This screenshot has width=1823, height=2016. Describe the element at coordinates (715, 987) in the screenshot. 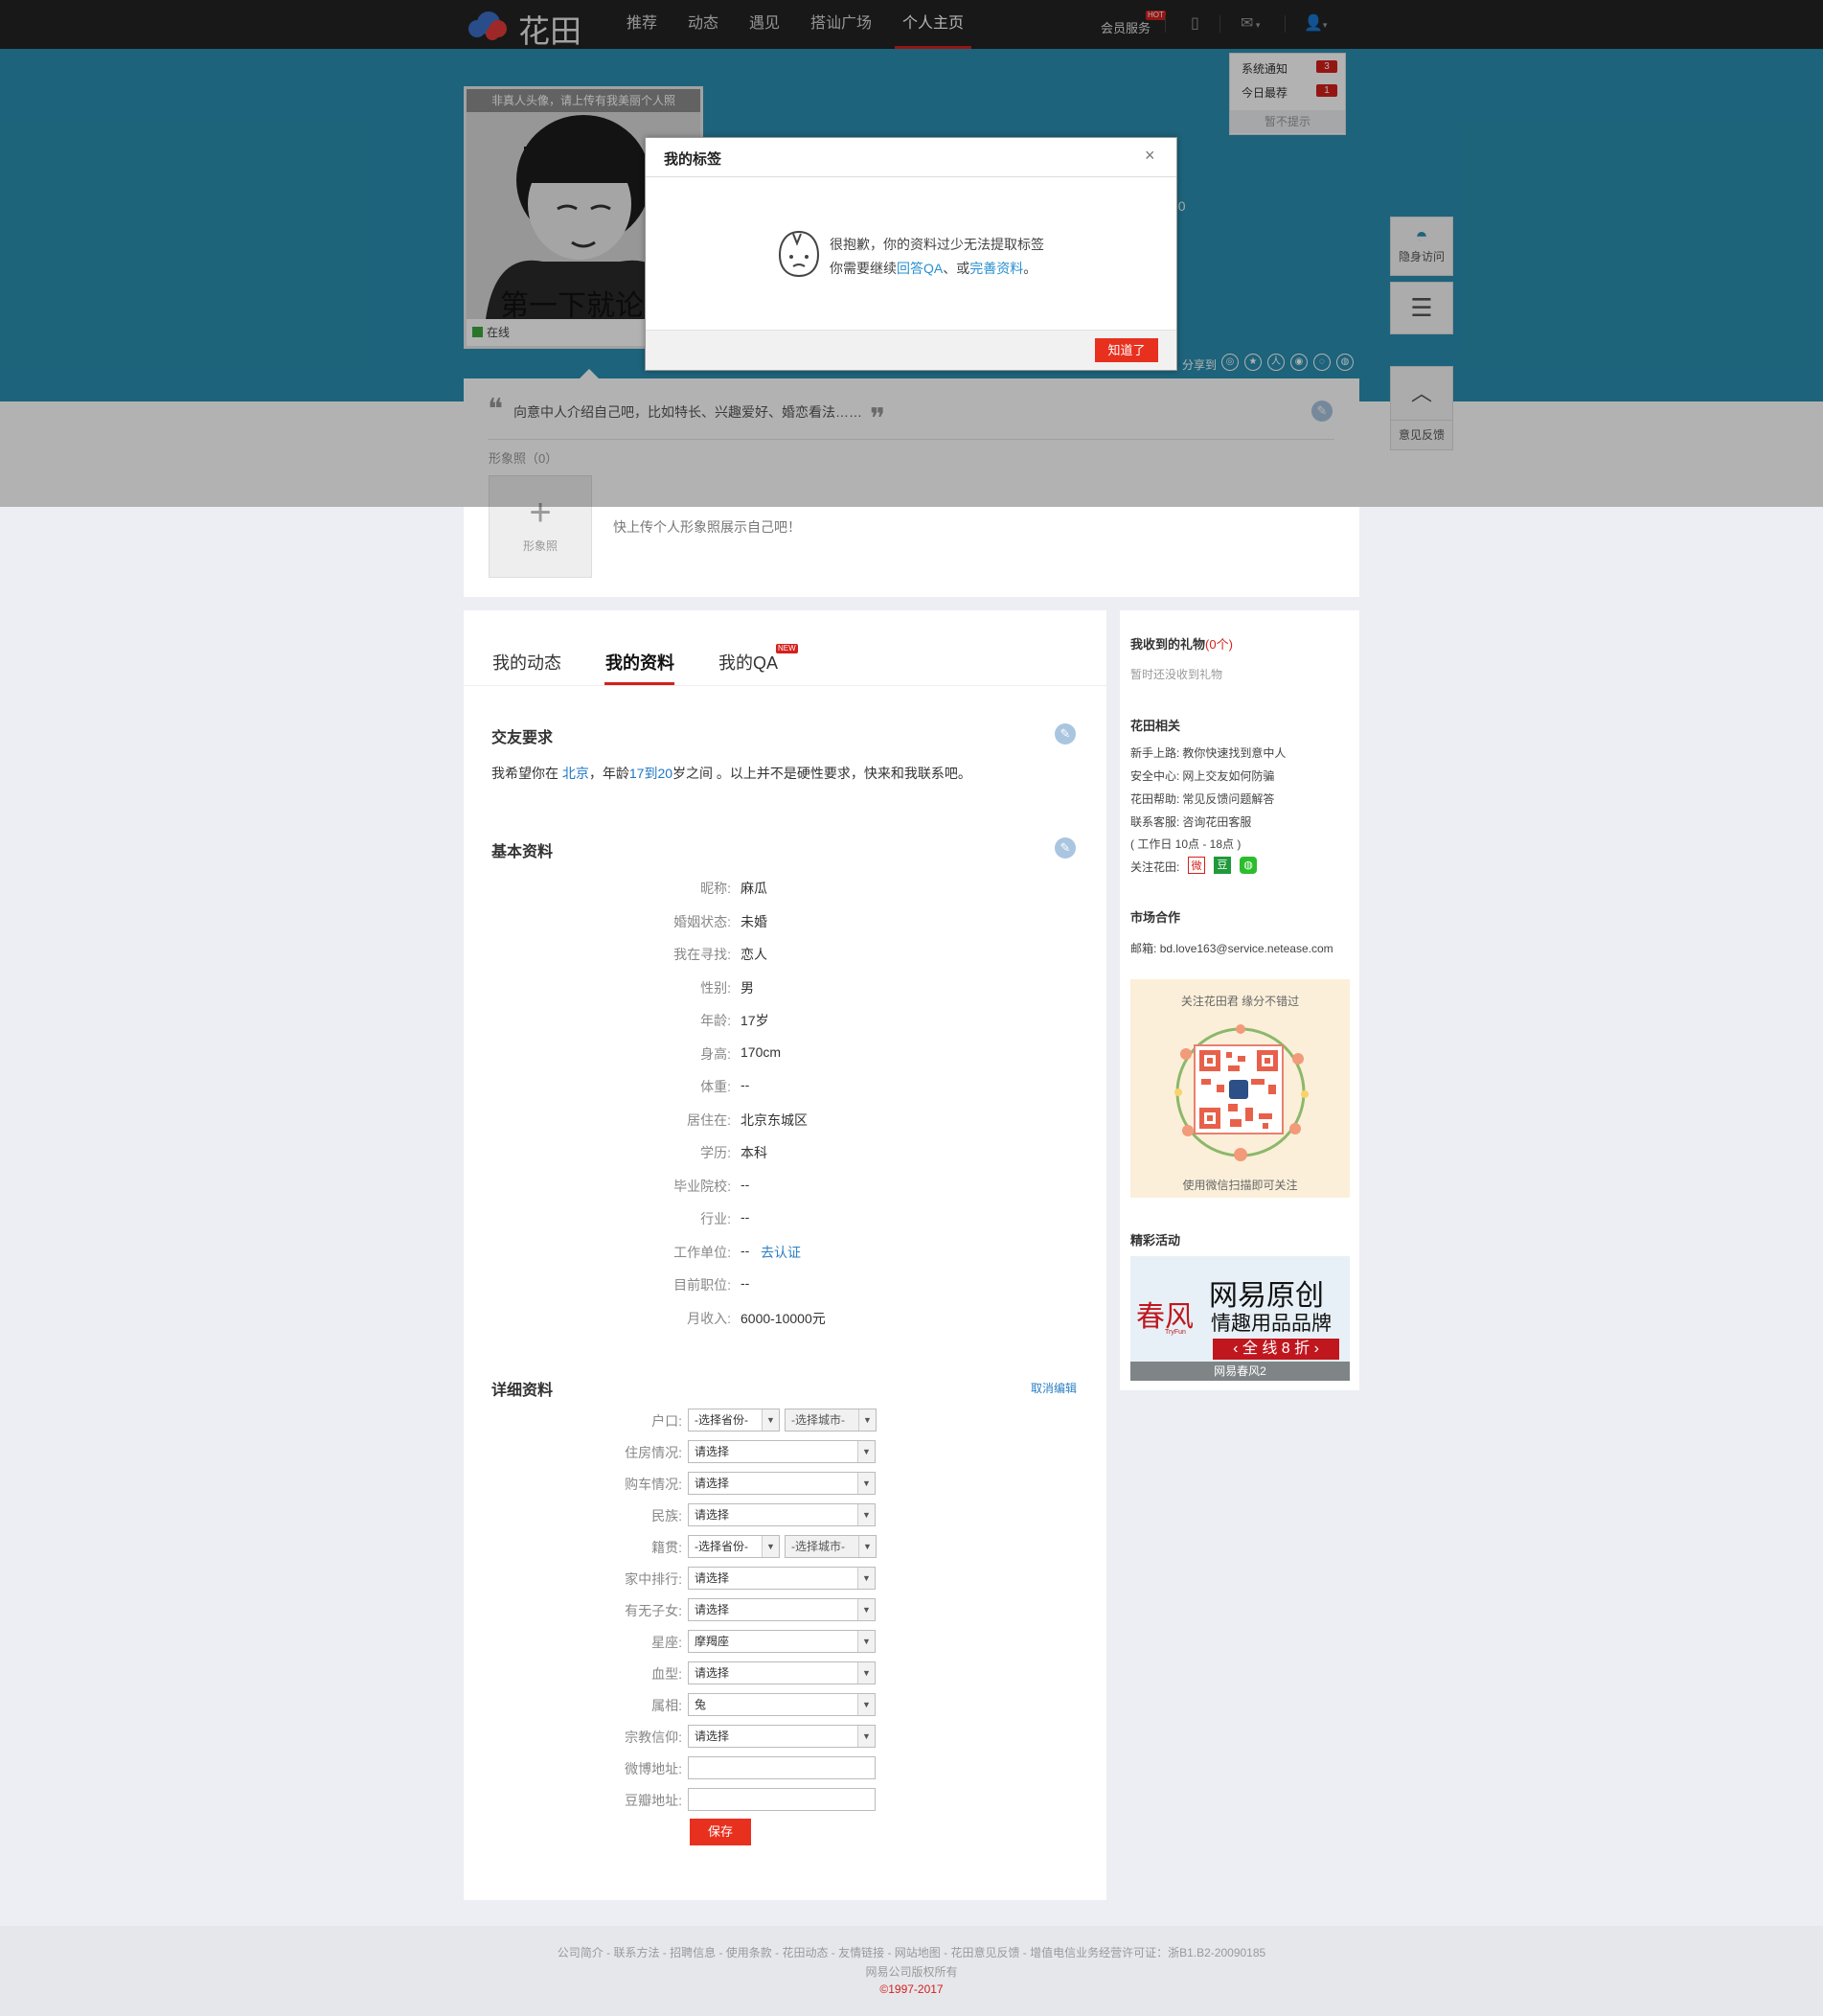

I see `basic-info-label: 性别:` at that location.